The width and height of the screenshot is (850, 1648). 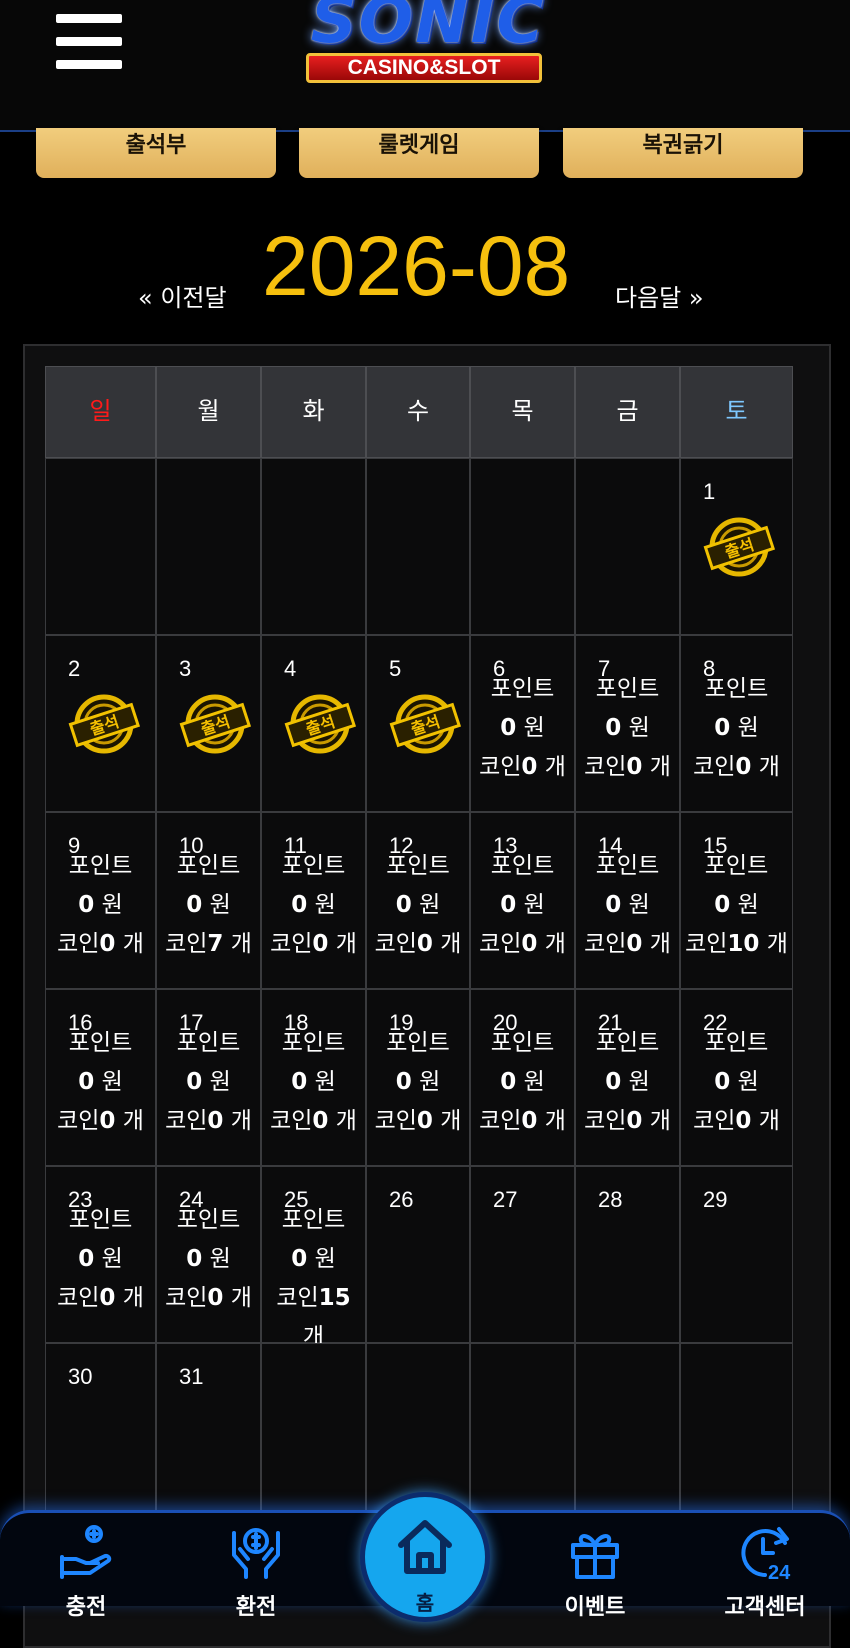 What do you see at coordinates (89, 43) in the screenshot?
I see `hamburger-menu-icon` at bounding box center [89, 43].